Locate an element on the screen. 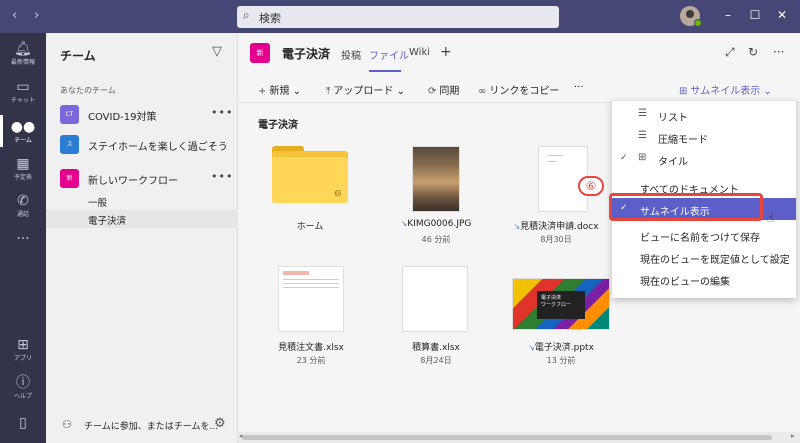 The width and height of the screenshot is (800, 443). rail-item-activity: 🔔︎ 最新情報 is located at coordinates (23, 54).